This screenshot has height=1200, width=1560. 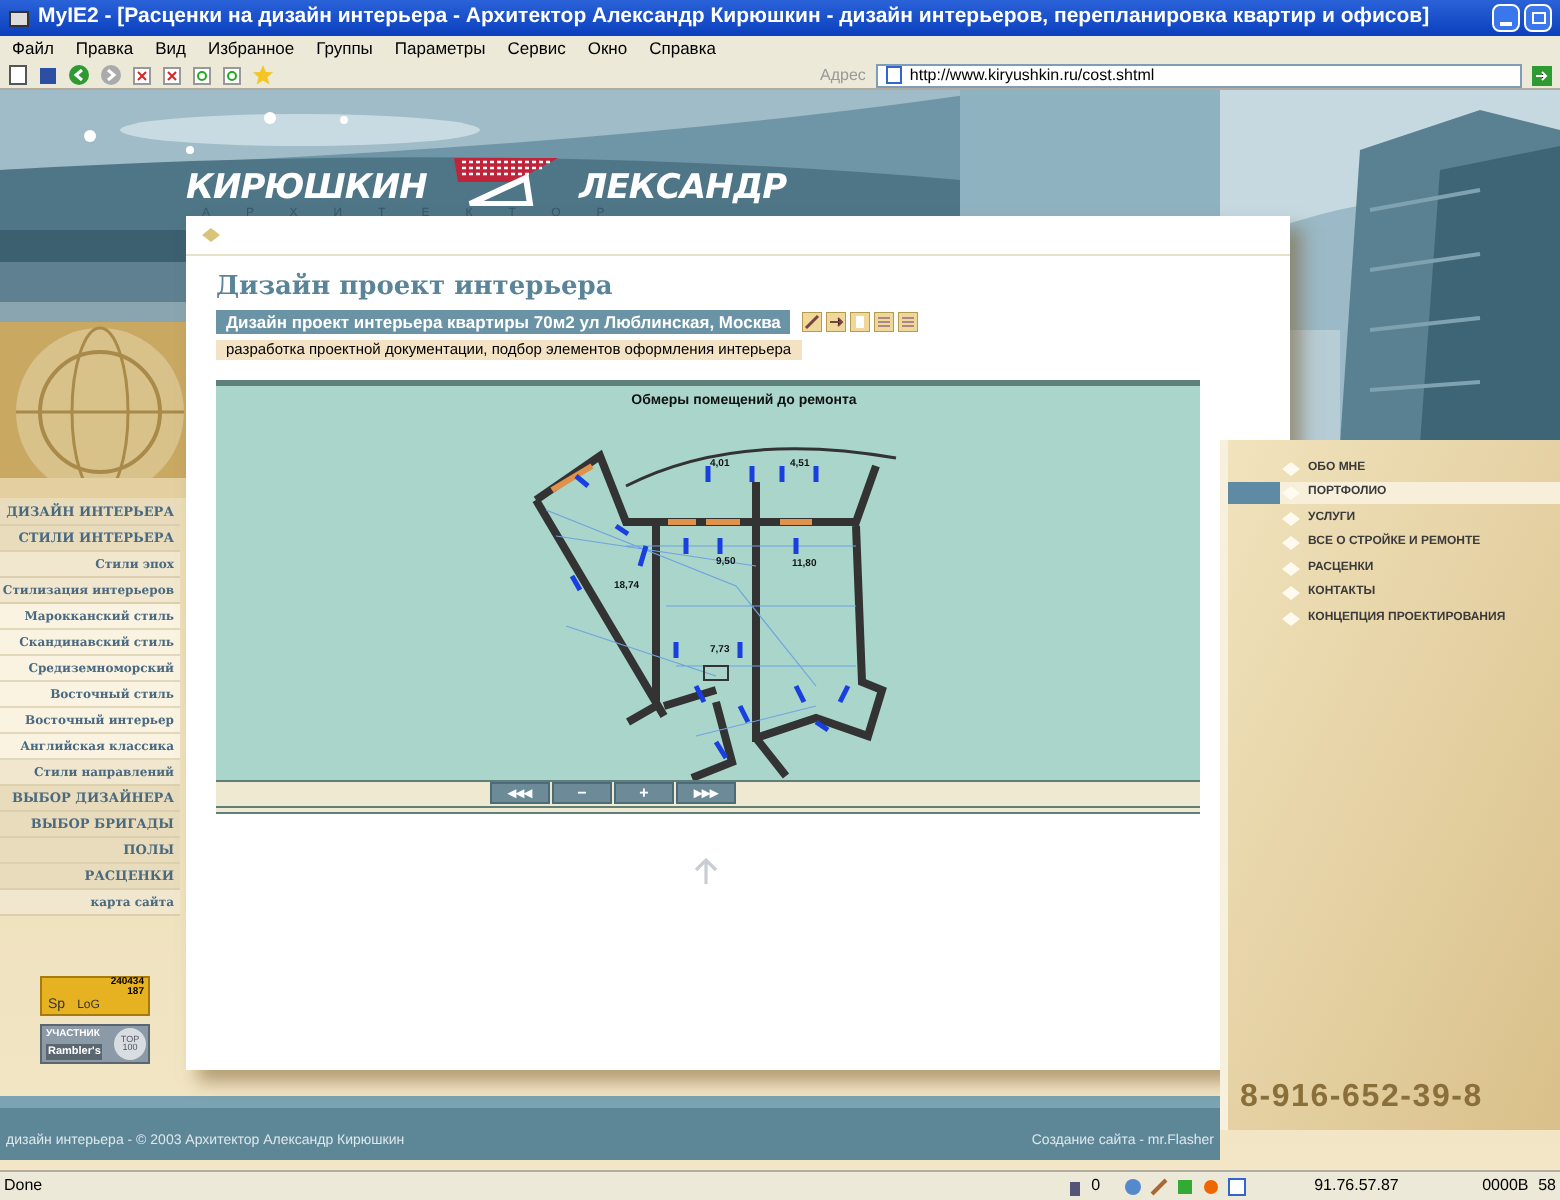 I want to click on menu-item: Правка, so click(x=104, y=49).